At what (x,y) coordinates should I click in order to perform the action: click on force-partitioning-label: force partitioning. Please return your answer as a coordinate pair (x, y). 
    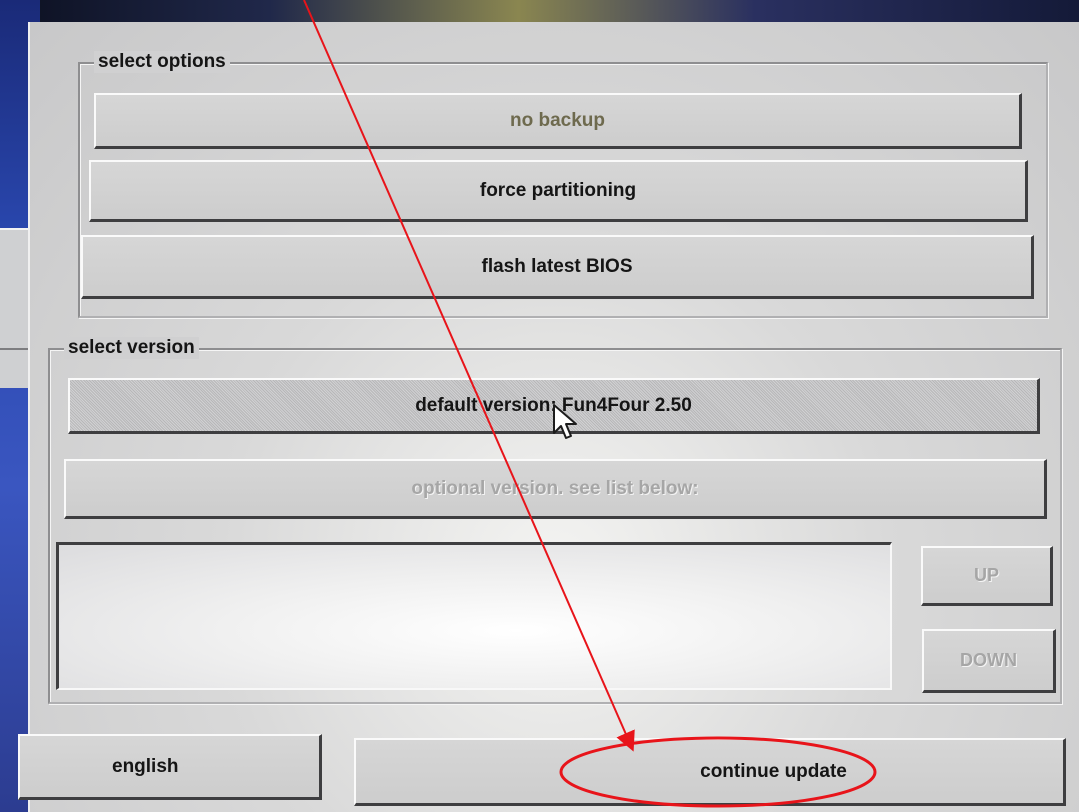
    Looking at the image, I should click on (558, 190).